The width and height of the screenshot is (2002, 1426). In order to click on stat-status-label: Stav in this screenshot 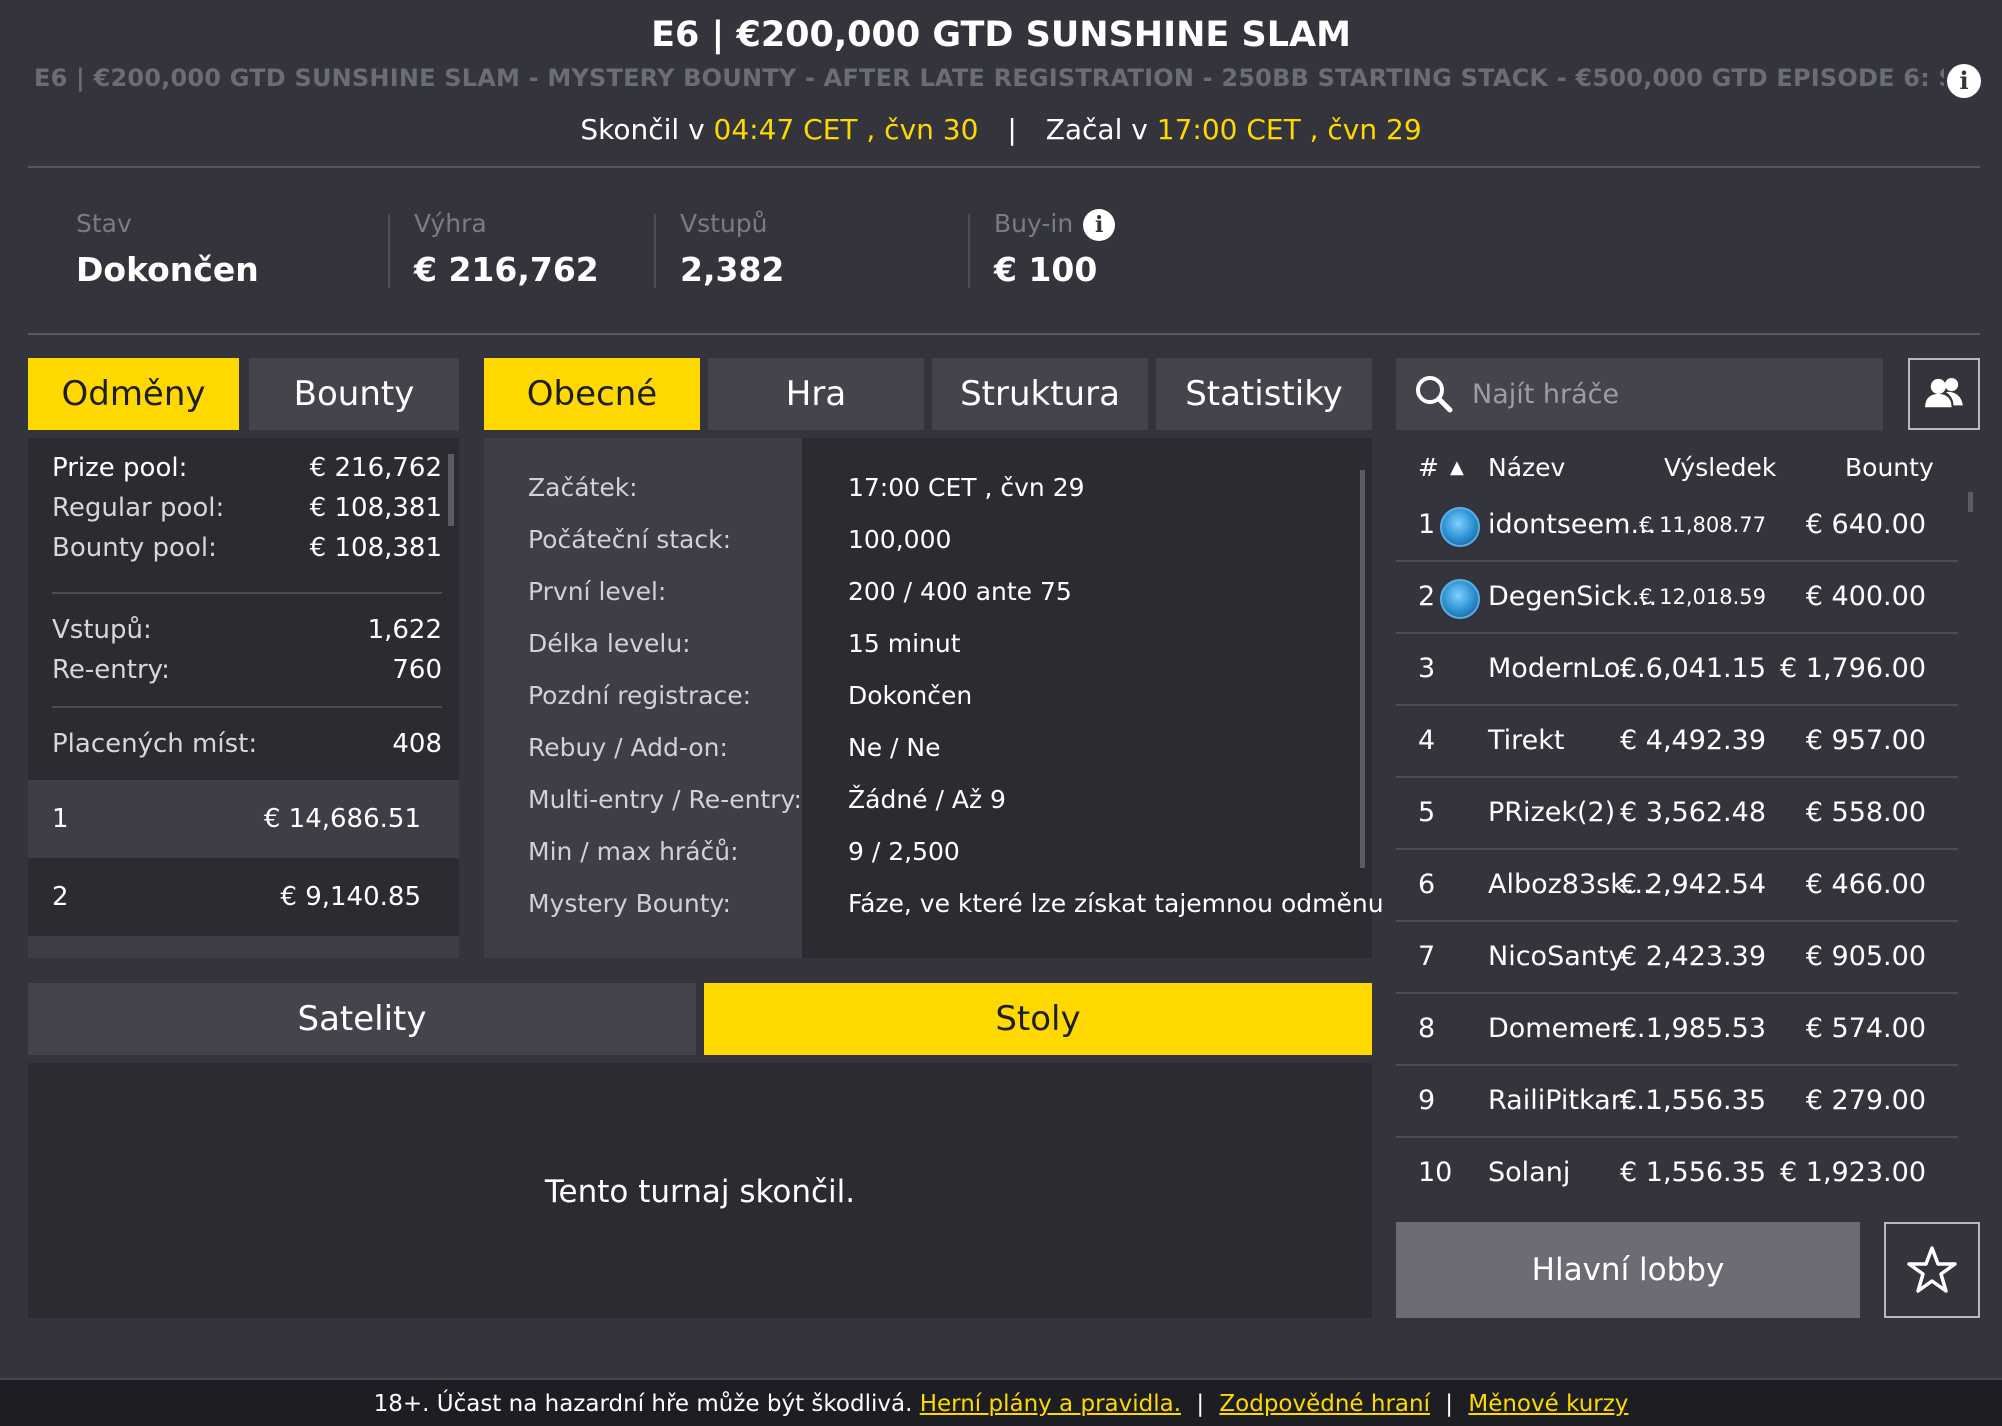, I will do `click(104, 223)`.